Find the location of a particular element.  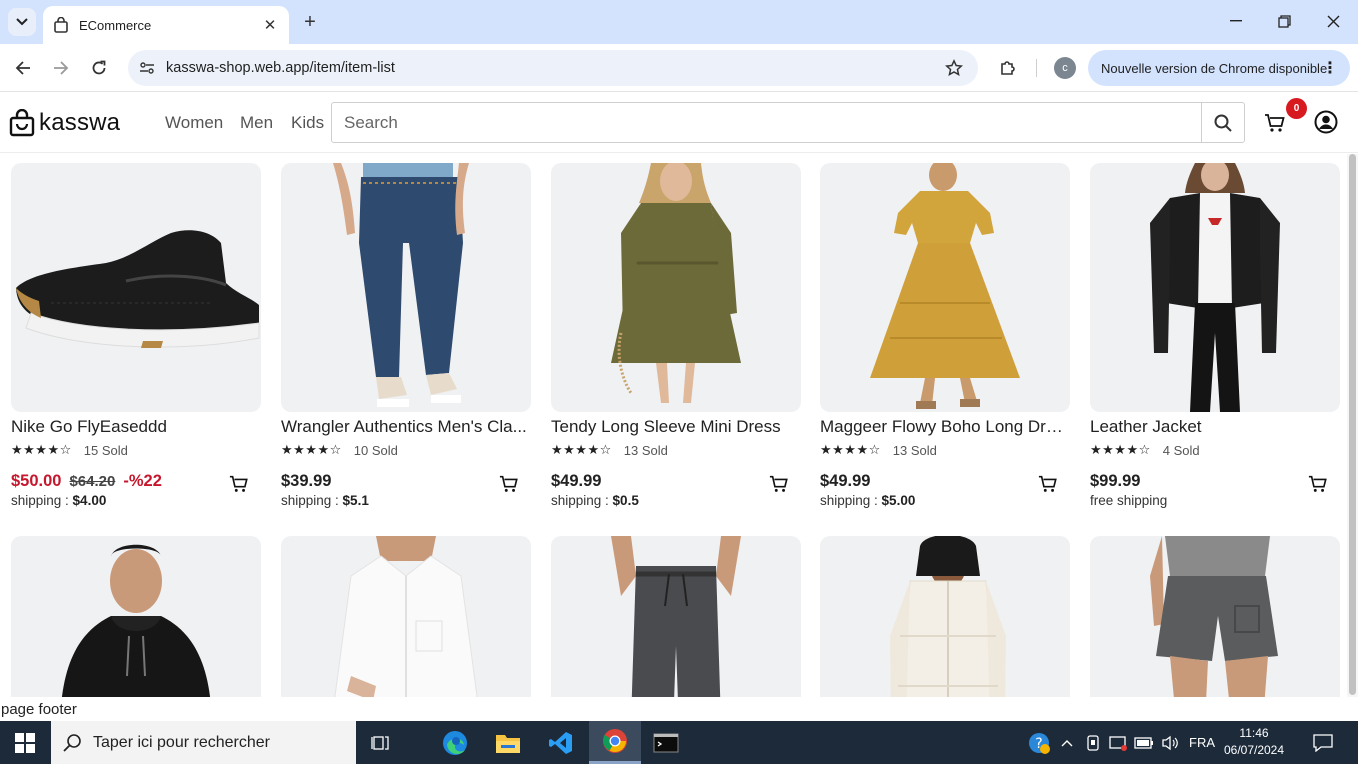

notifications-button is located at coordinates (1323, 742).